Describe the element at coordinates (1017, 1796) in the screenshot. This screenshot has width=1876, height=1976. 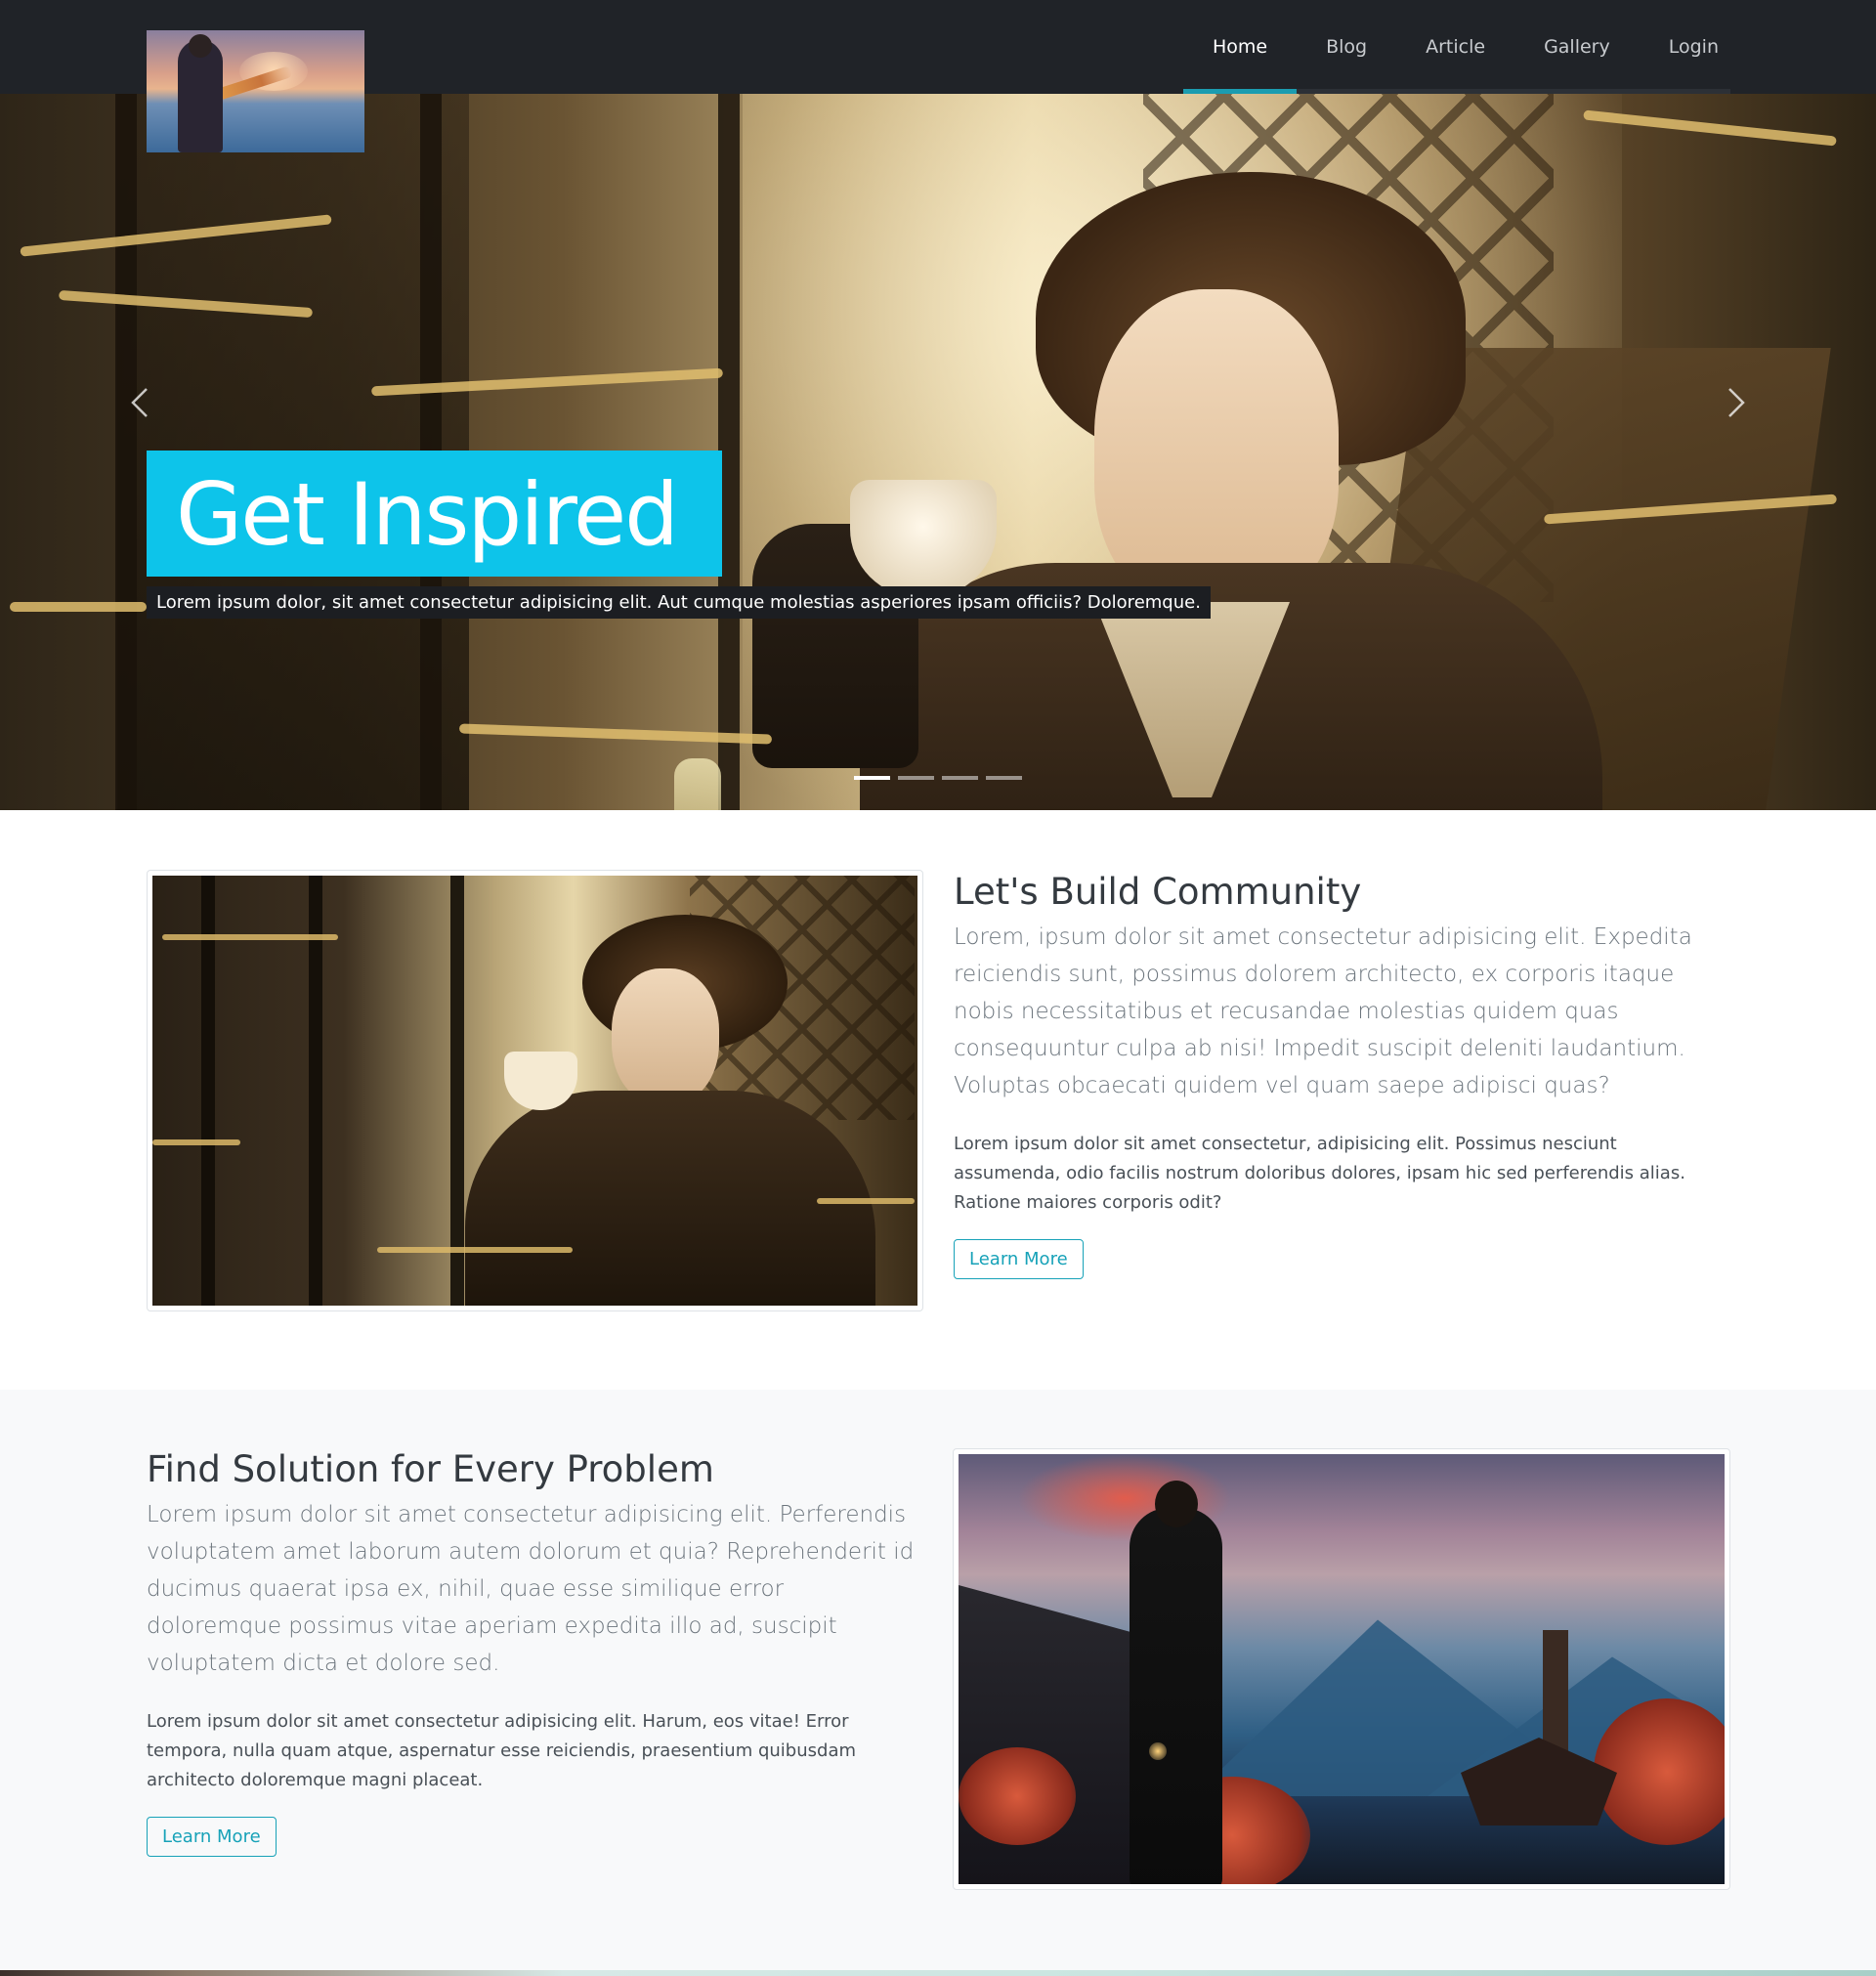
I see `art-tree` at that location.